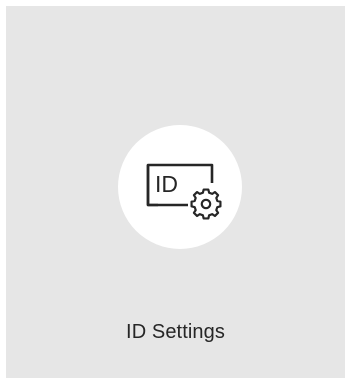 This screenshot has height=390, width=351. What do you see at coordinates (175, 332) in the screenshot?
I see `tile-label: ID Settings` at bounding box center [175, 332].